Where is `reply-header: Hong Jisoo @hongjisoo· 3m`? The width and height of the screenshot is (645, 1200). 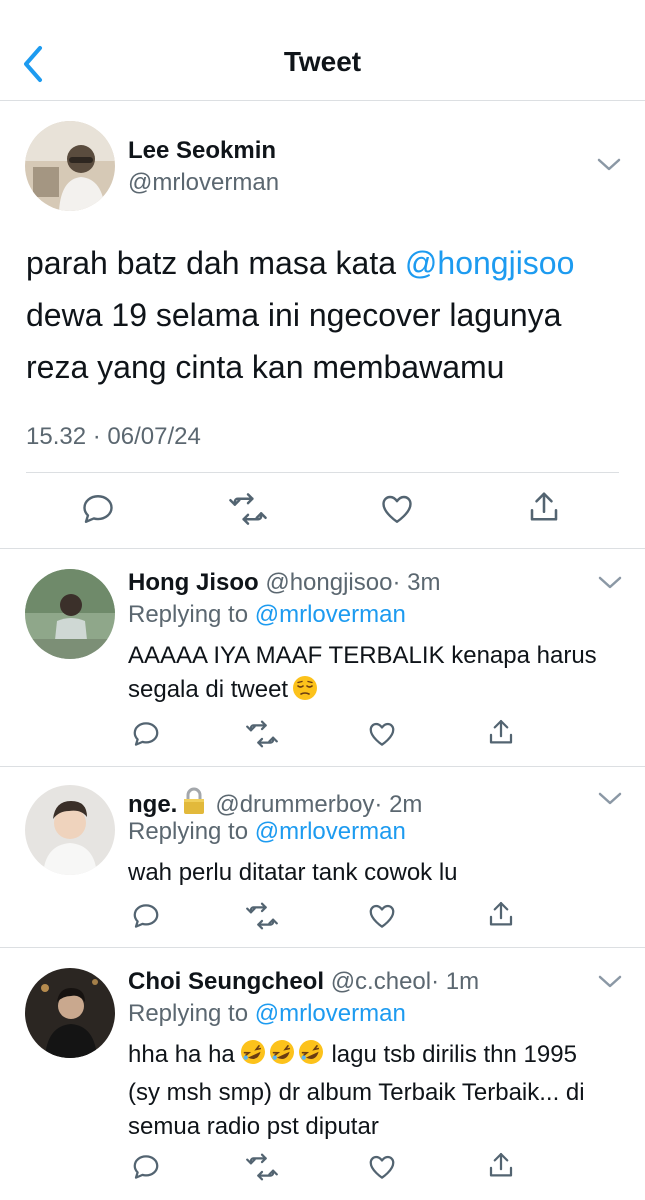
reply-header: Hong Jisoo @hongjisoo· 3m is located at coordinates (284, 583).